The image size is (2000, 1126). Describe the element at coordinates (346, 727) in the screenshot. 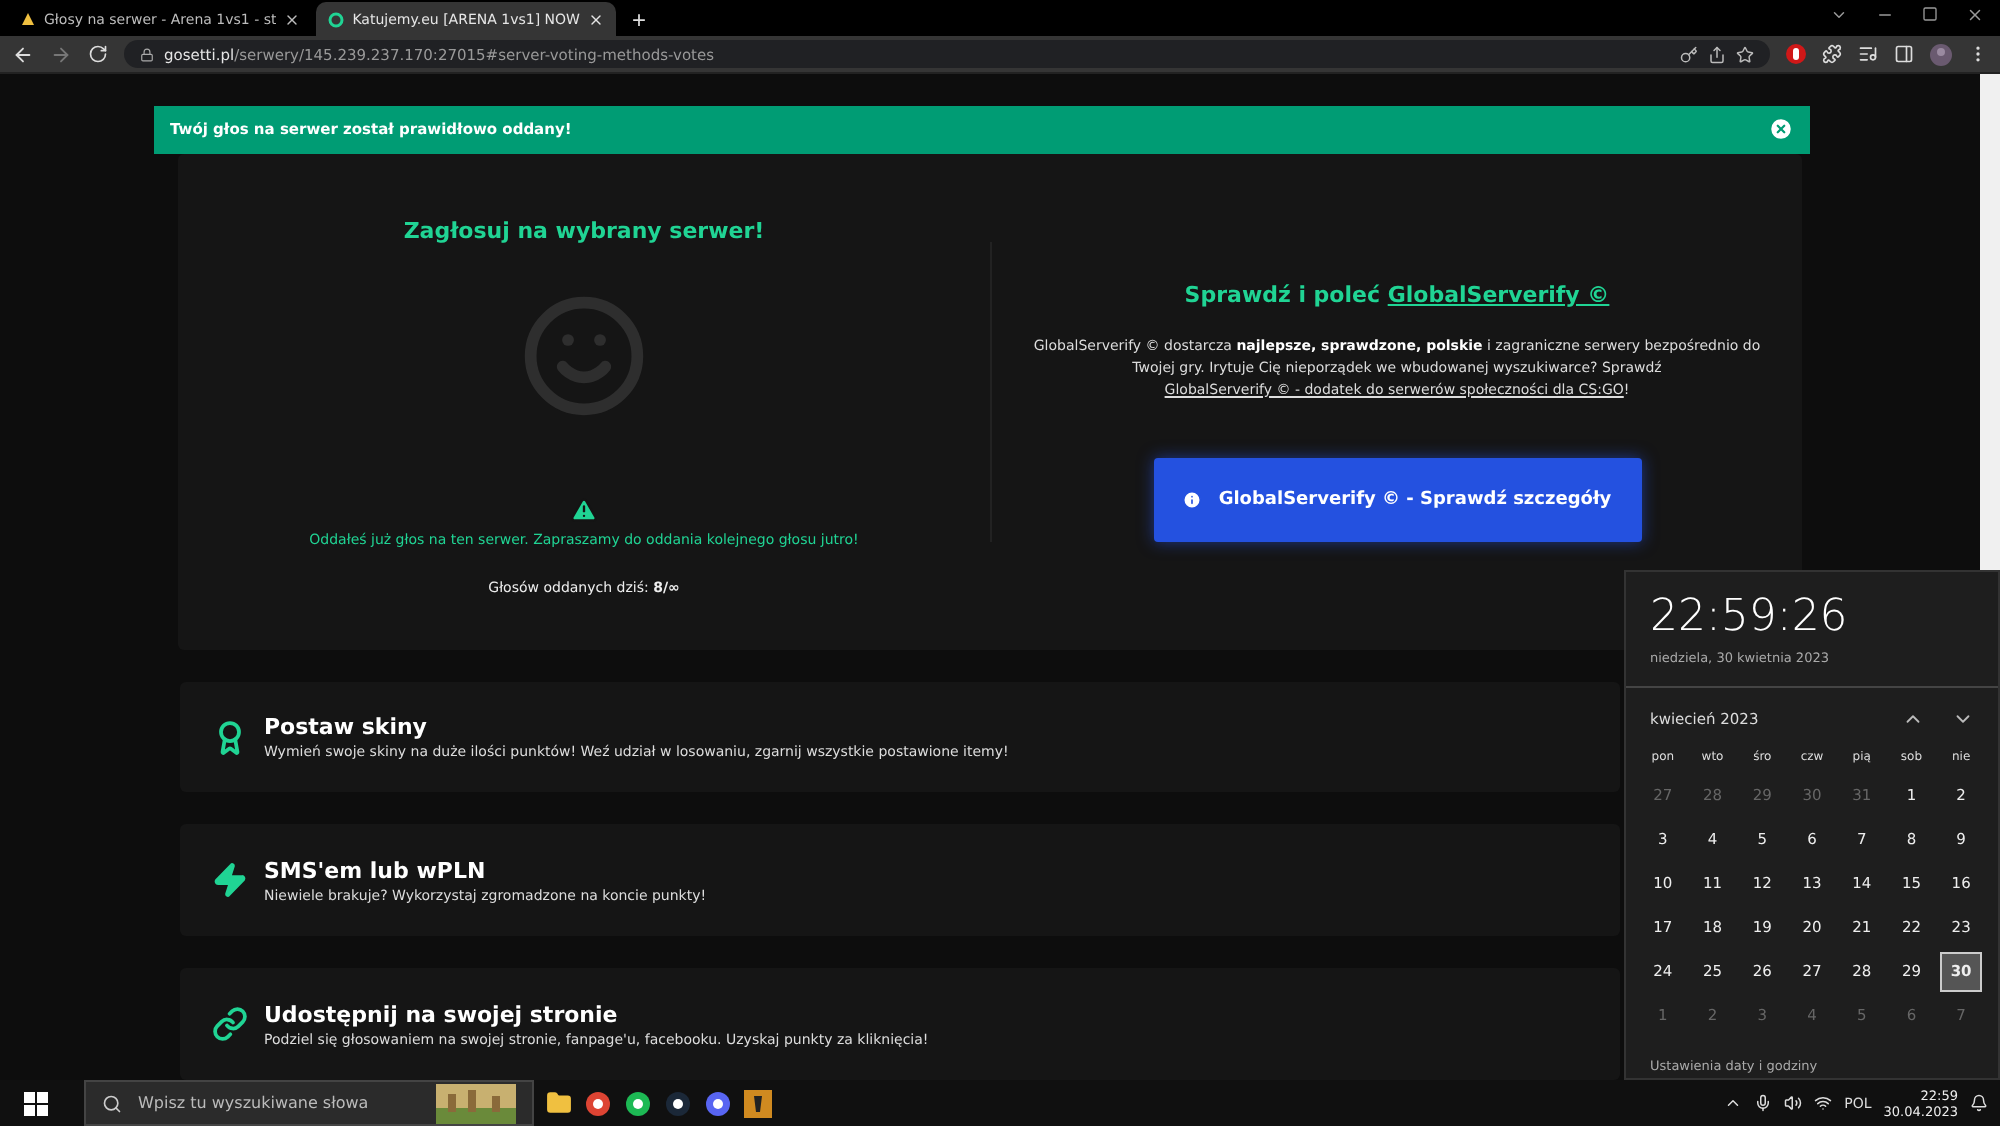

I see `method-title: Postaw skiny` at that location.